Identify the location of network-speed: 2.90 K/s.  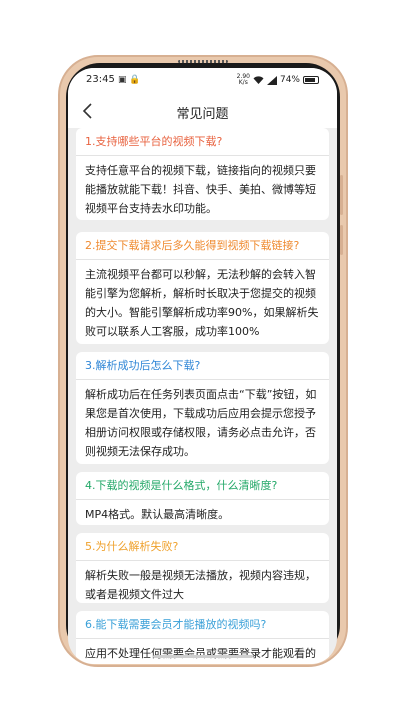
(243, 80).